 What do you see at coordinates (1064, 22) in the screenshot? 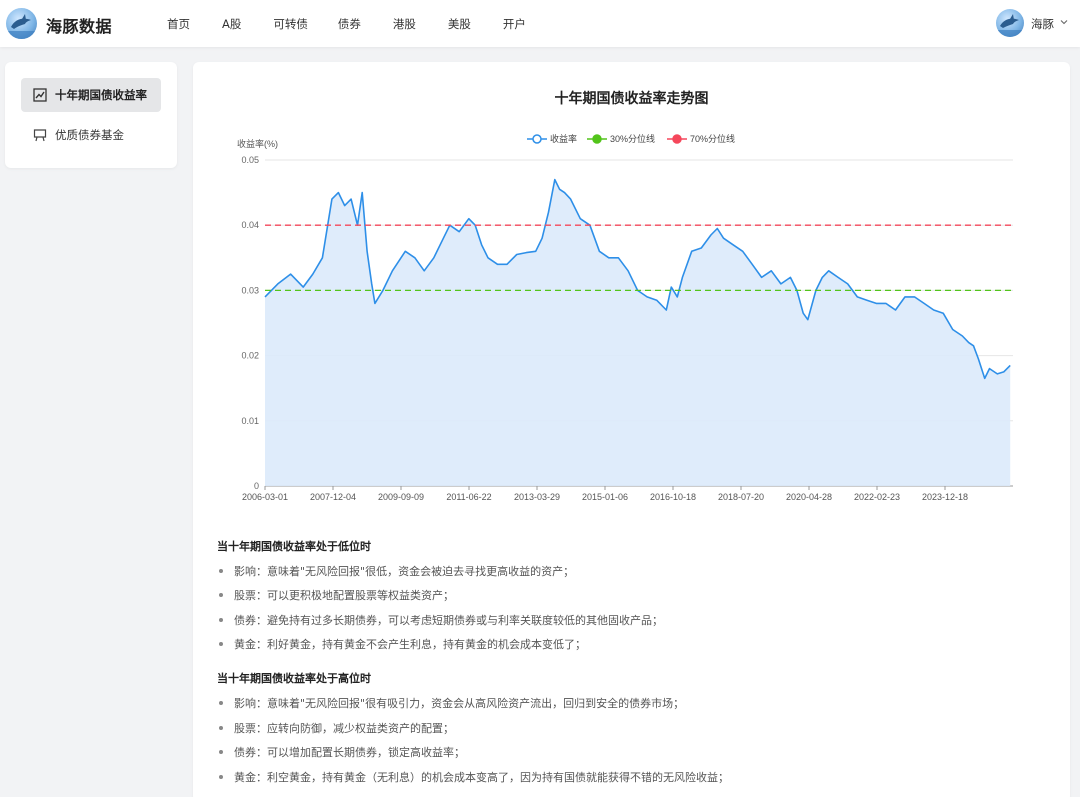
I see `chevron-down-icon` at bounding box center [1064, 22].